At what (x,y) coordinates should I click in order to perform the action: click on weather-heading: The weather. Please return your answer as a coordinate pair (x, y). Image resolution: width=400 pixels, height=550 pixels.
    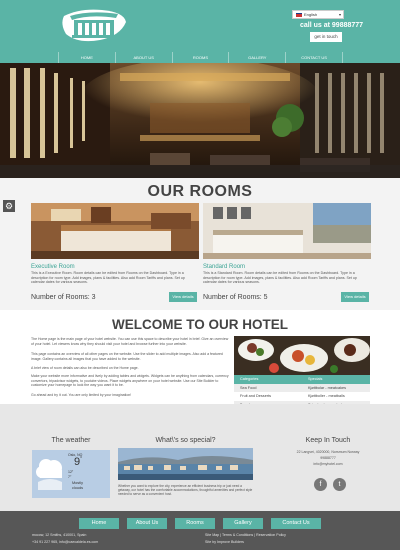
    Looking at the image, I should click on (71, 440).